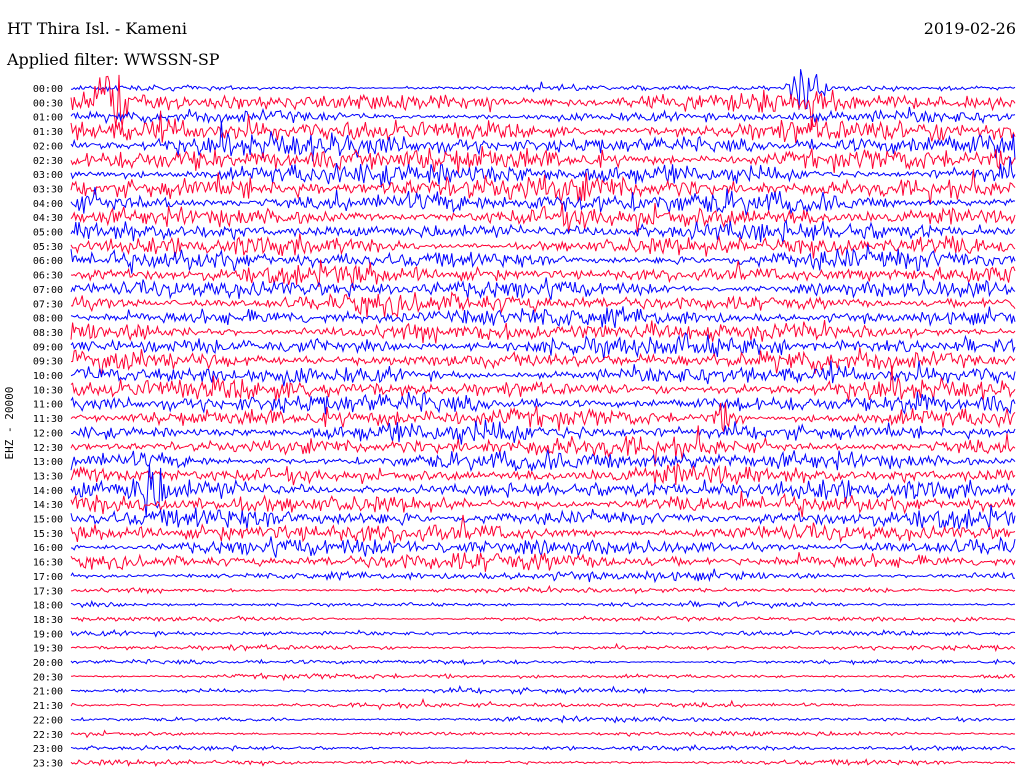 This screenshot has height=780, width=1024. Describe the element at coordinates (48, 132) in the screenshot. I see `row-label-0130: 01:30` at that location.